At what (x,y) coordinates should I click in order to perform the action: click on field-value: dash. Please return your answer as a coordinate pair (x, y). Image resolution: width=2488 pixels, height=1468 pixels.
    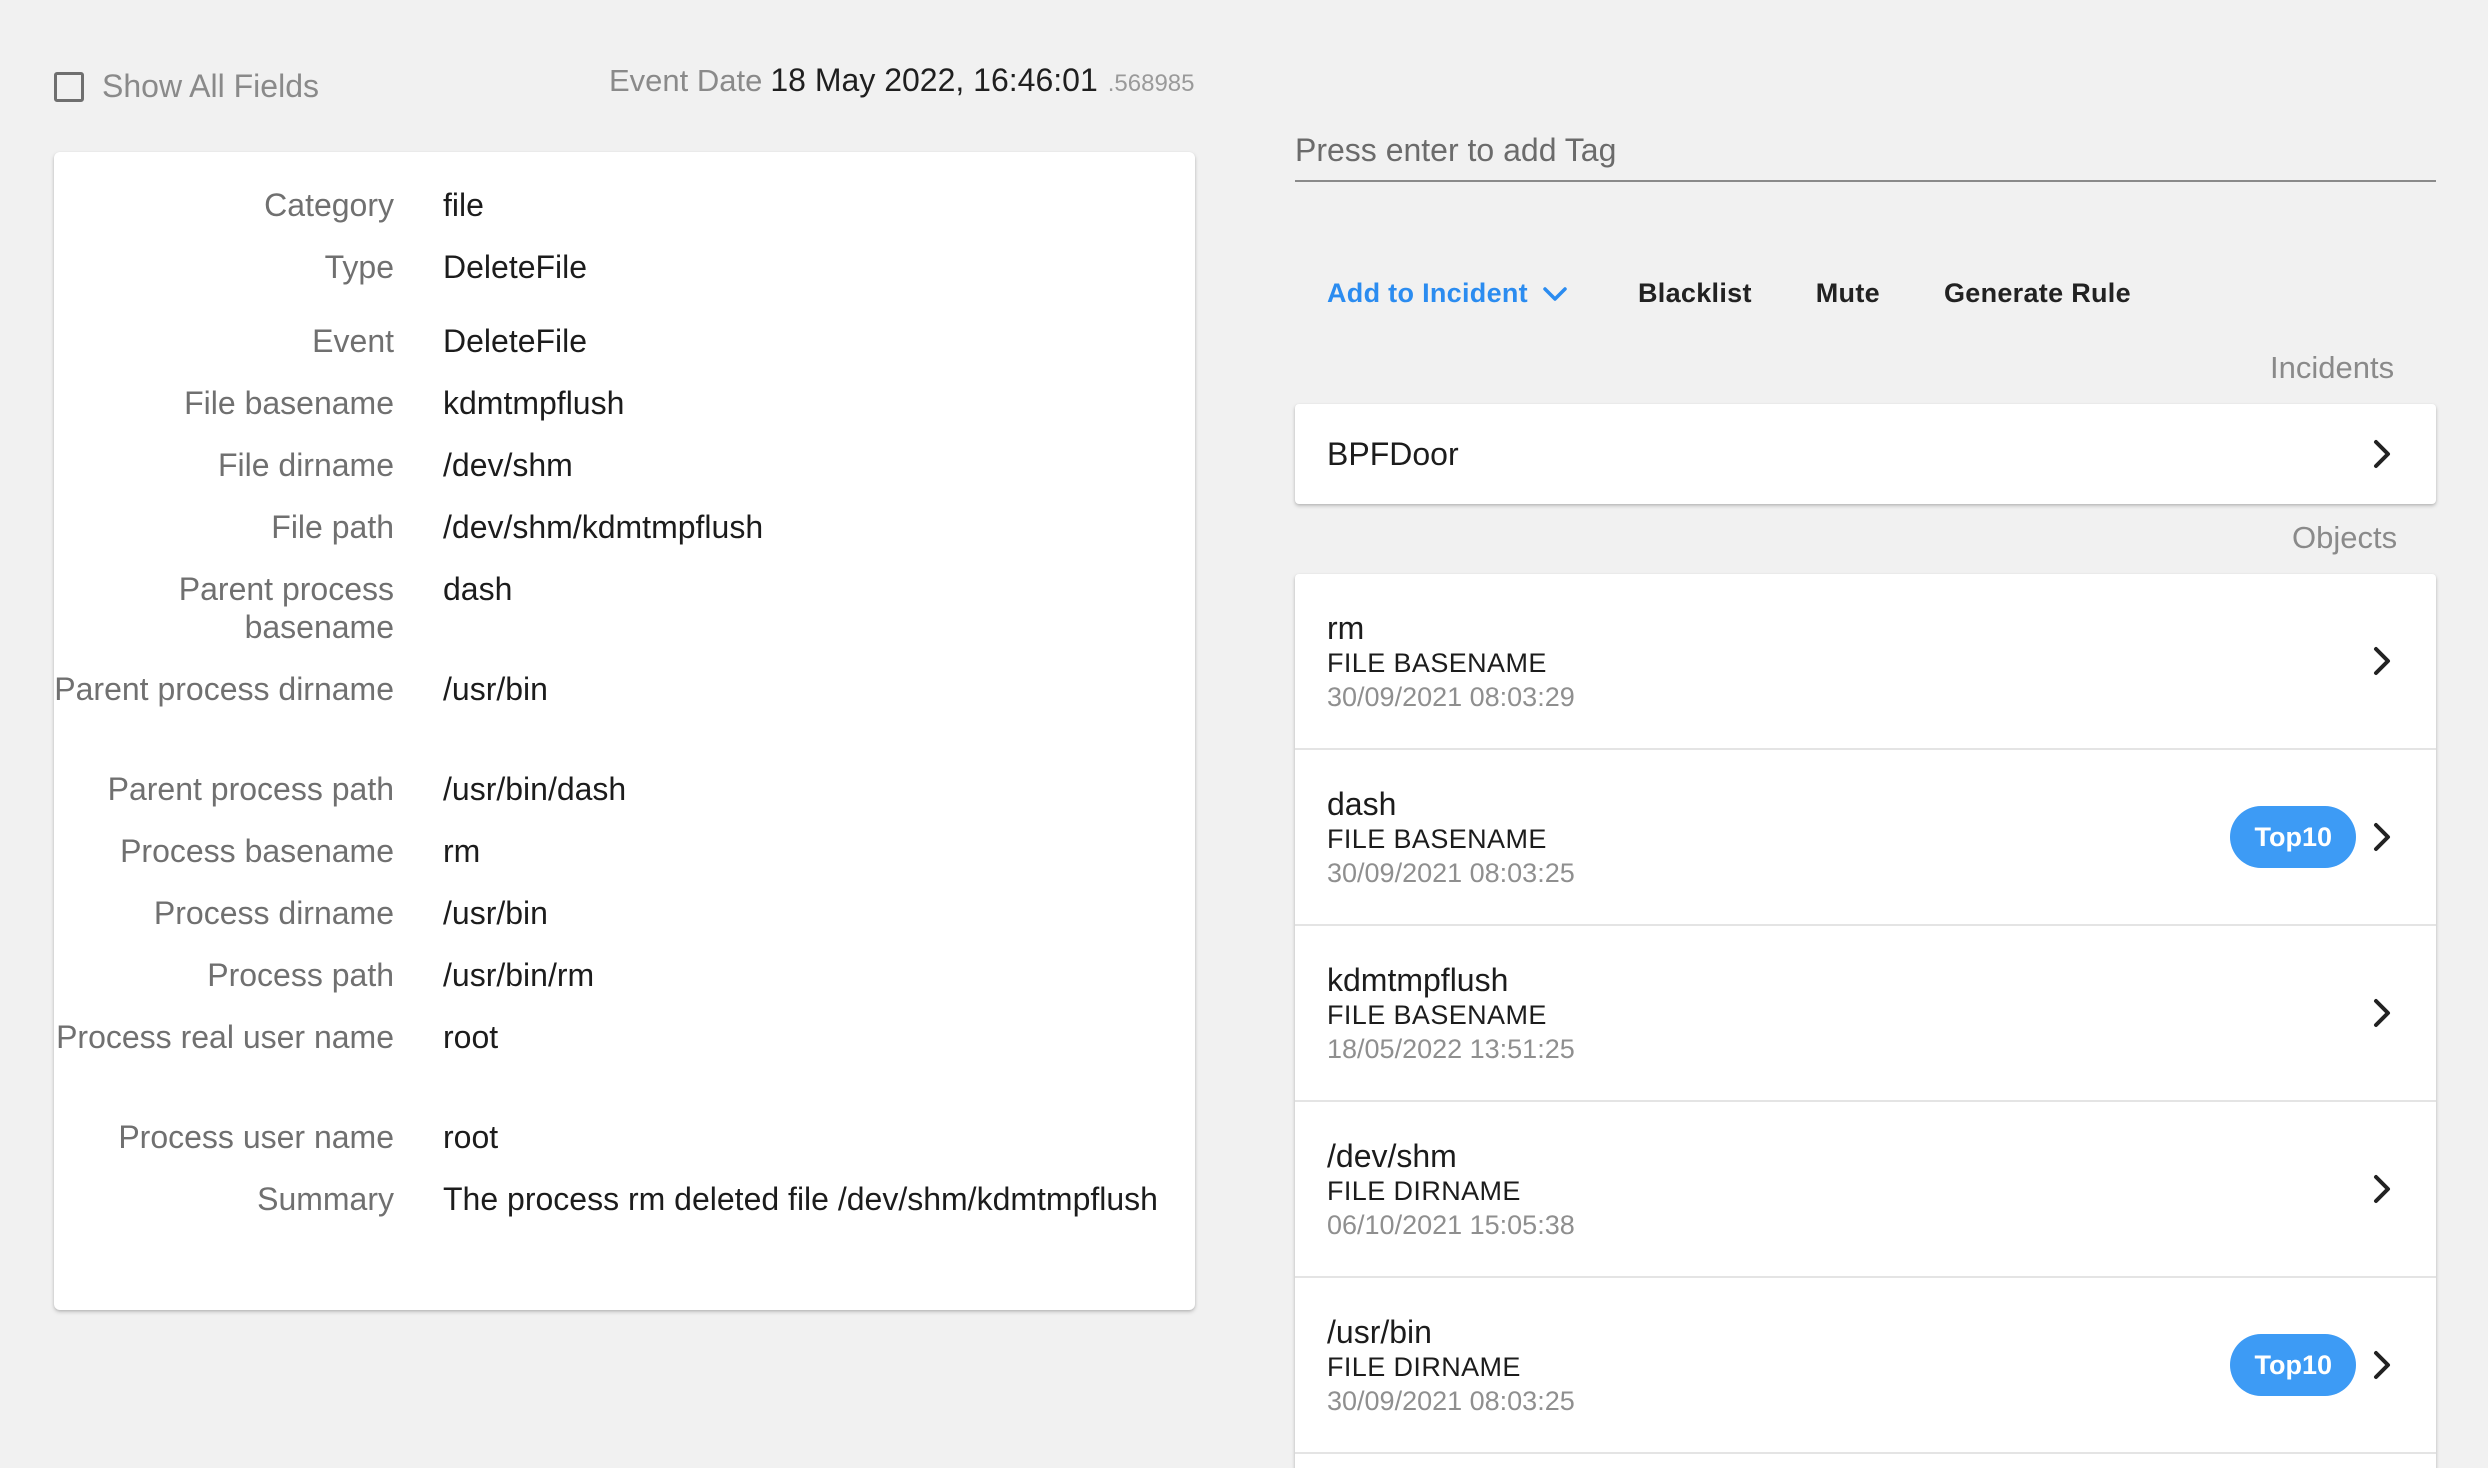
    Looking at the image, I should click on (478, 589).